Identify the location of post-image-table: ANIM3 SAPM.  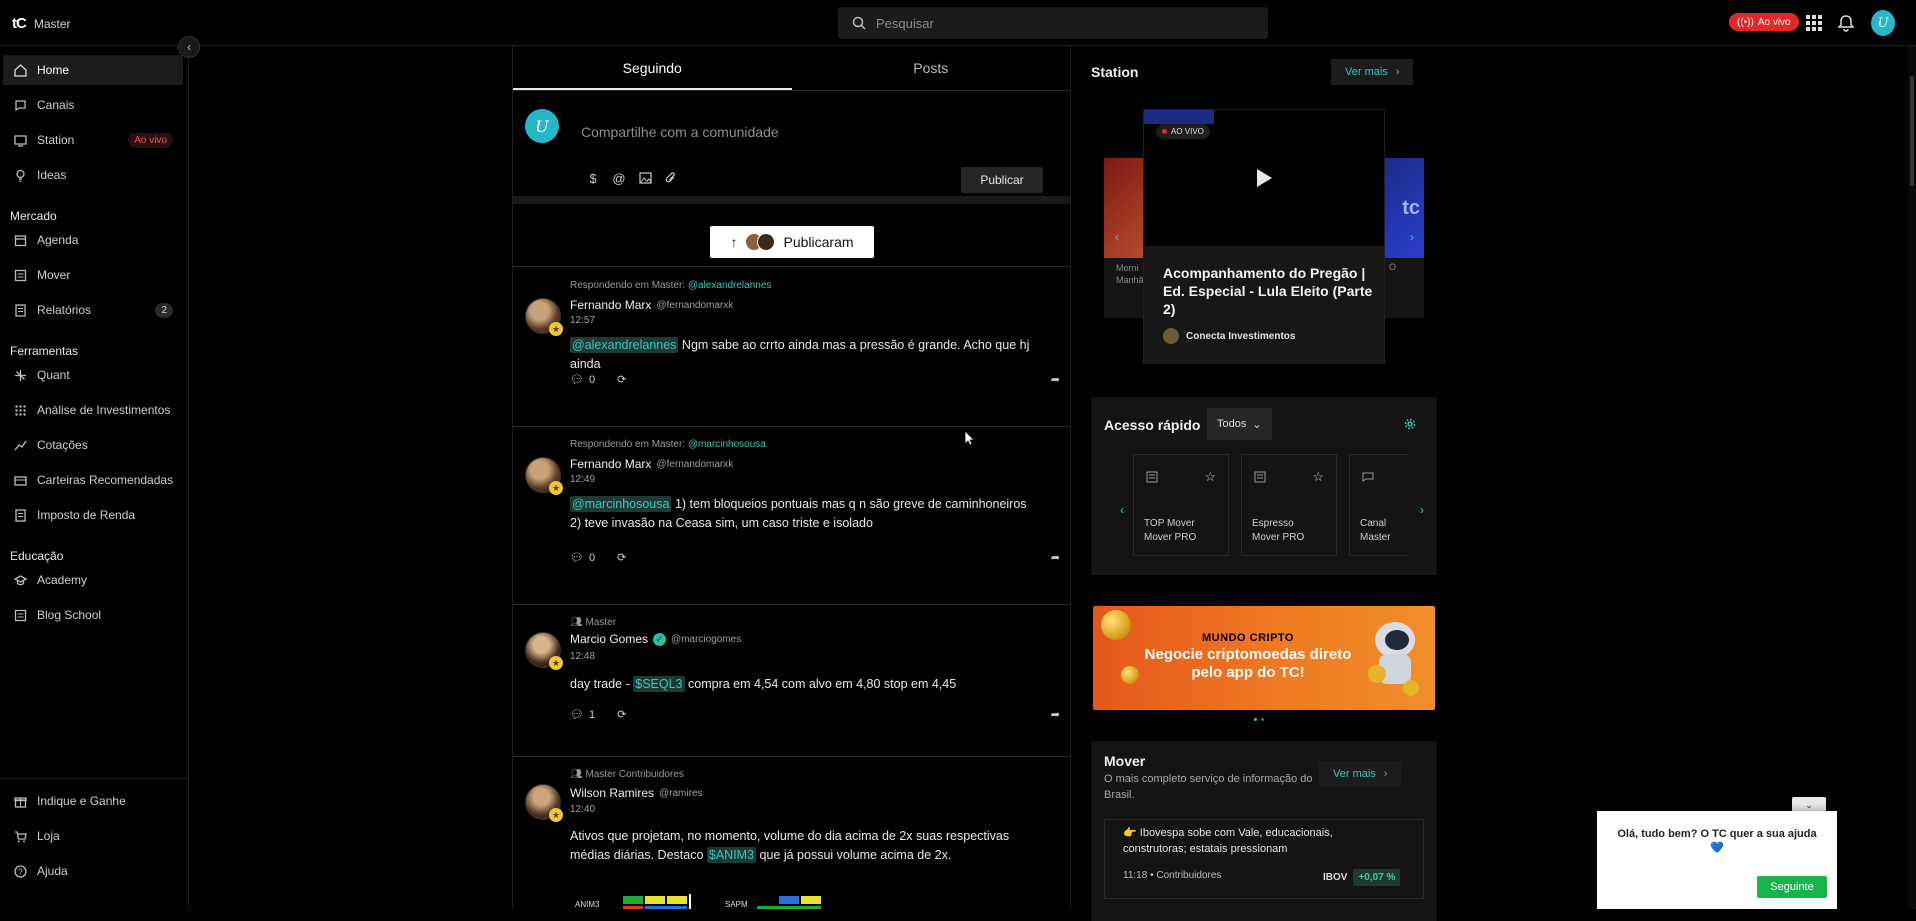
(725, 901).